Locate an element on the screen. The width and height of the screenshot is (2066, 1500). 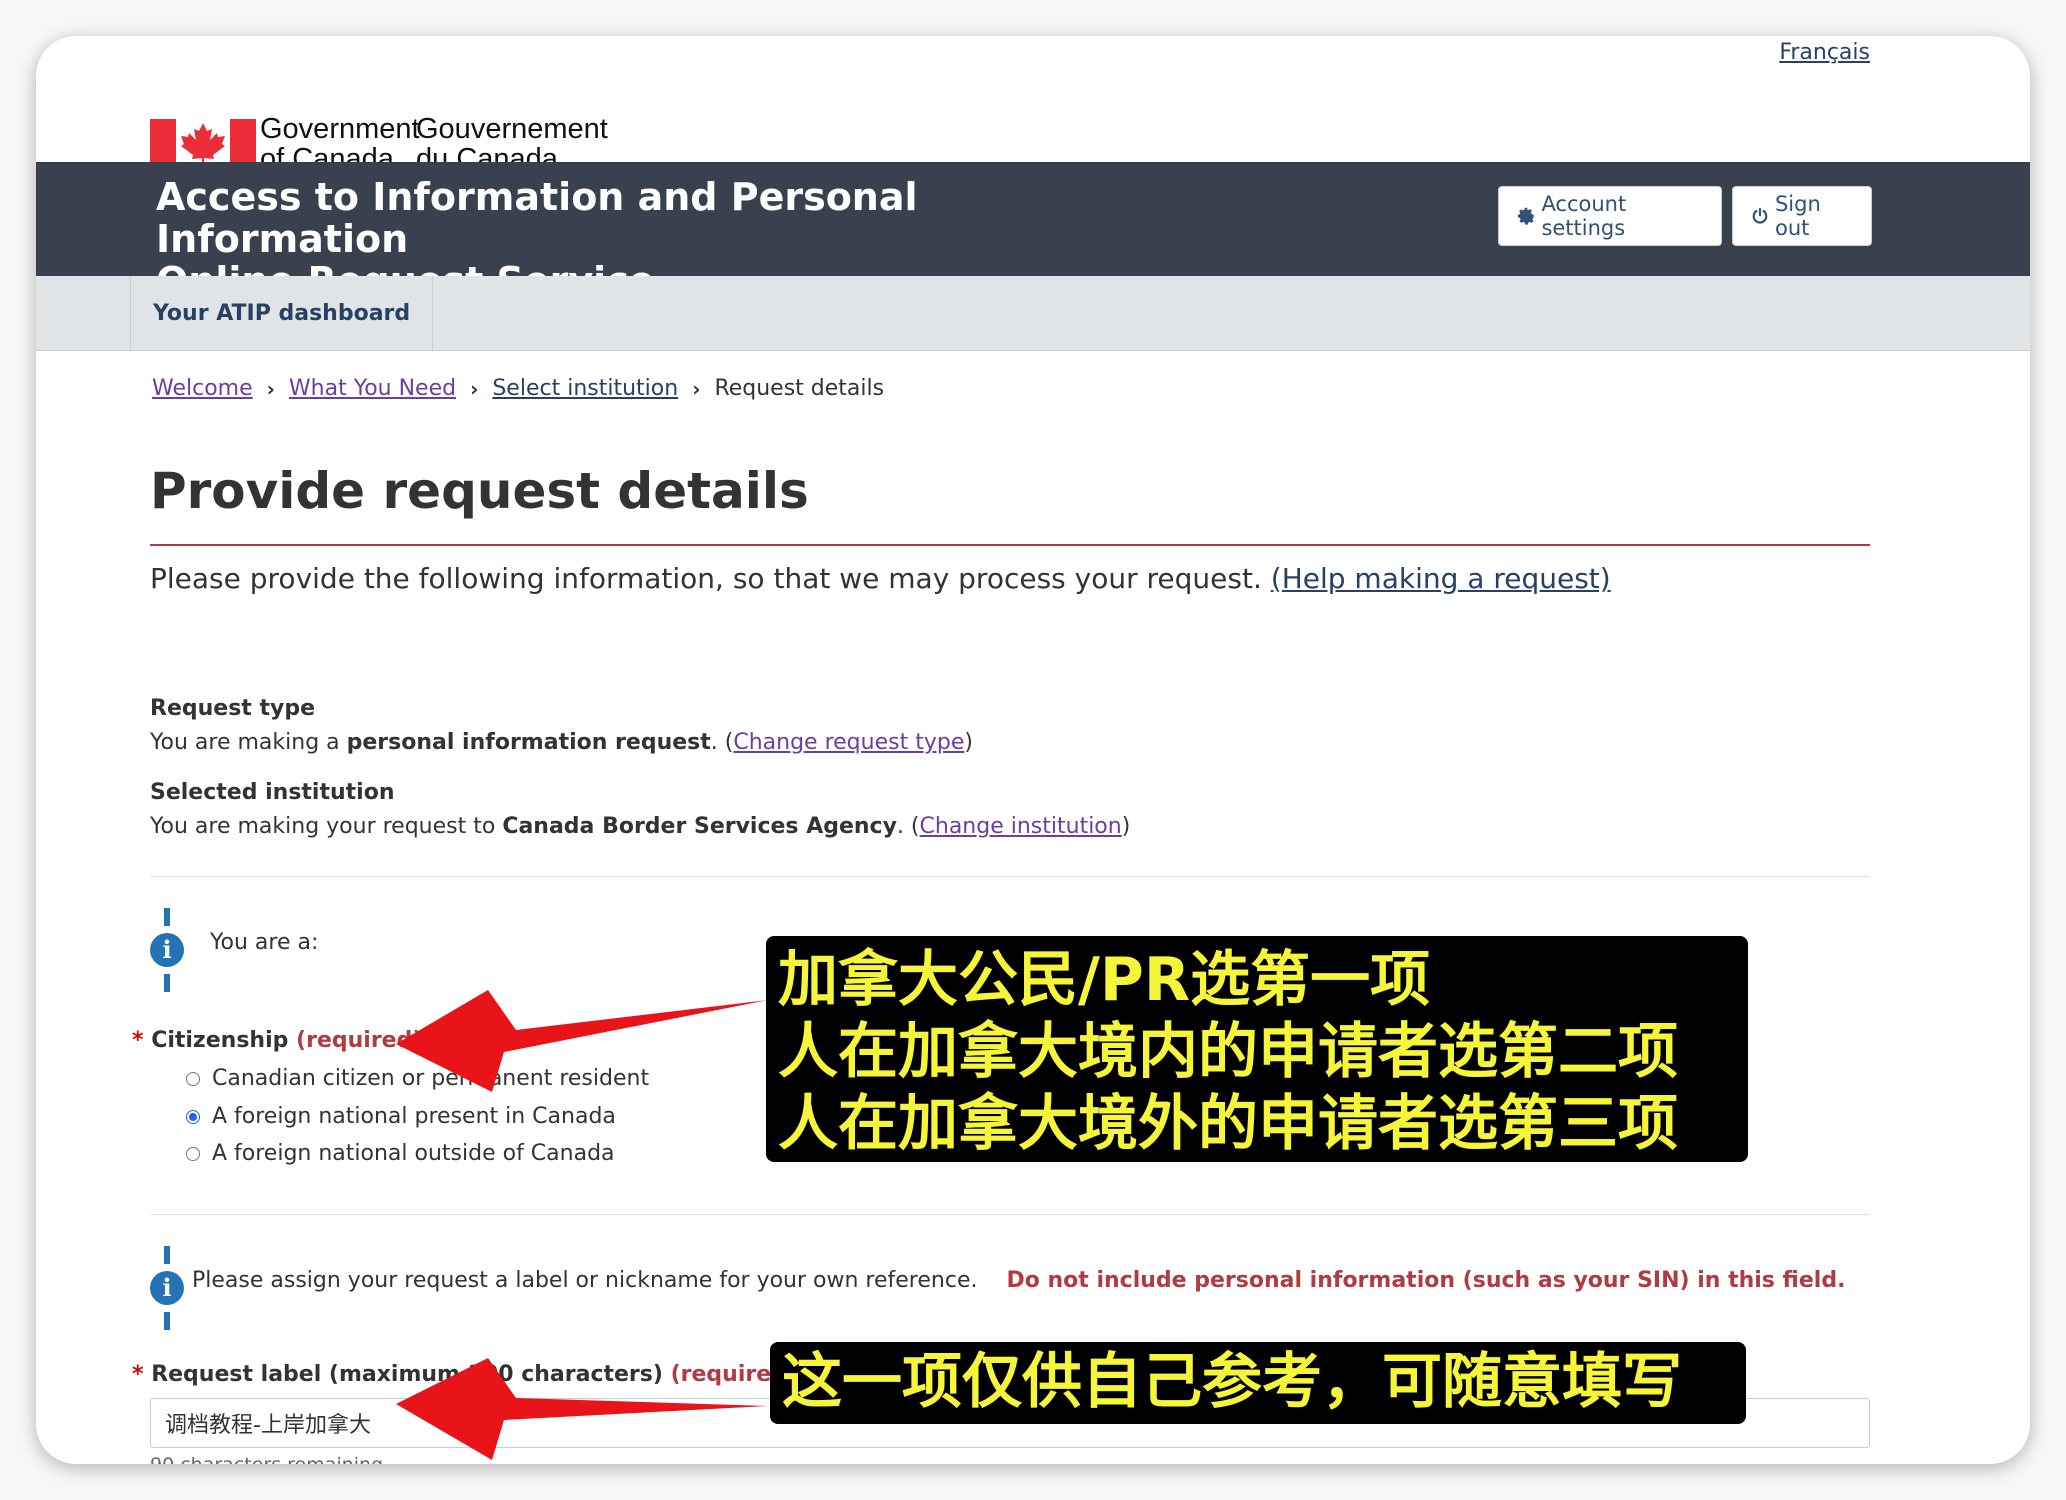
citizenship-label: * Citizenship (required) is located at coordinates (277, 1040).